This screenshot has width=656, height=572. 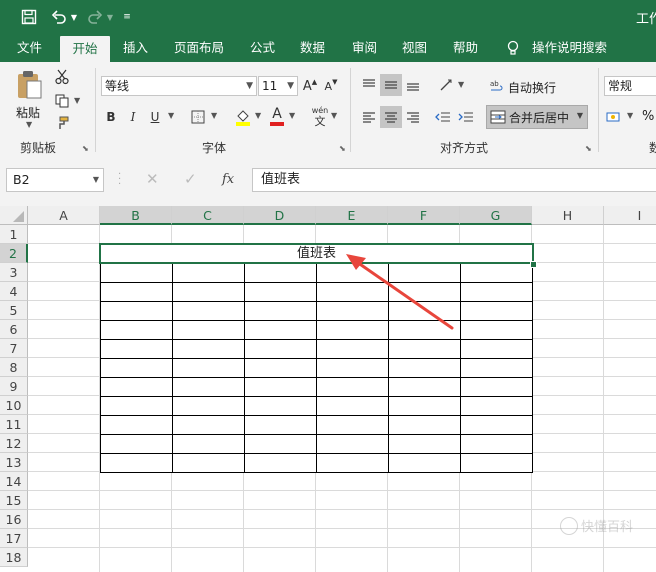 What do you see at coordinates (316, 253) in the screenshot?
I see `merged-cell-b2: 值班表` at bounding box center [316, 253].